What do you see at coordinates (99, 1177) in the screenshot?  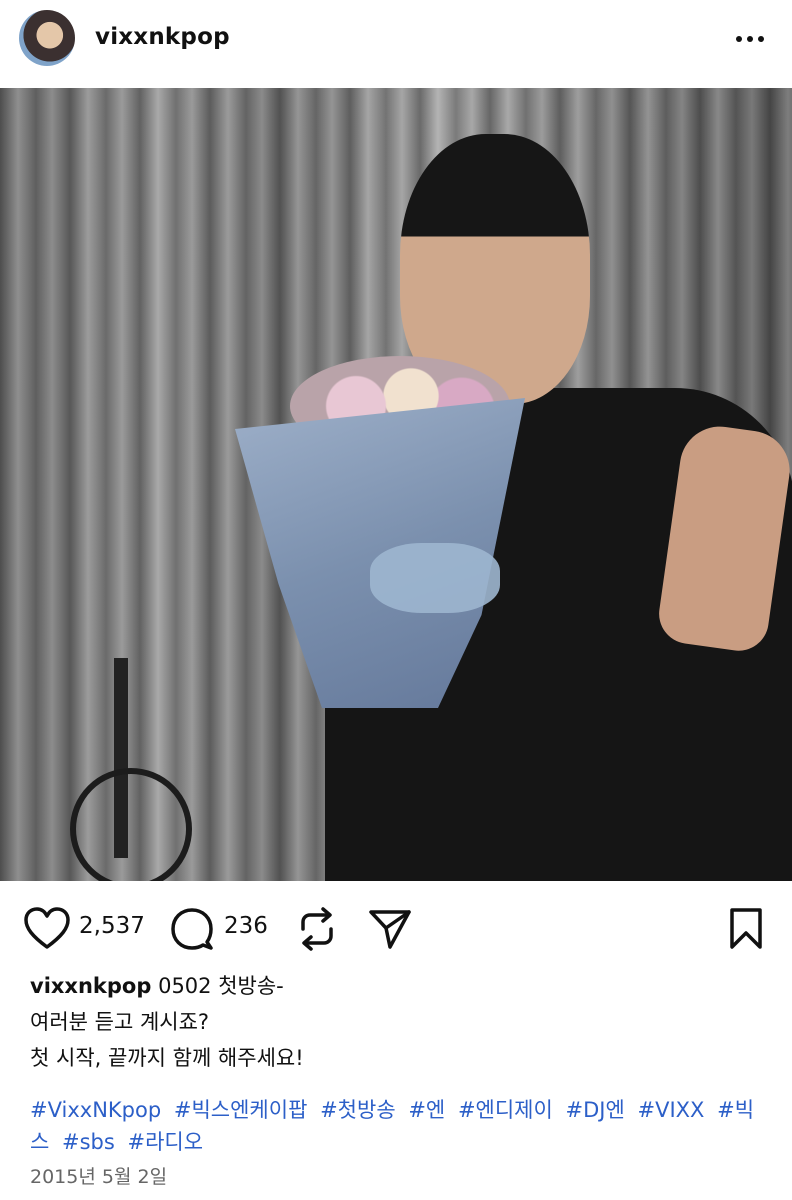 I see `post-date: 2015년 5월 2일` at bounding box center [99, 1177].